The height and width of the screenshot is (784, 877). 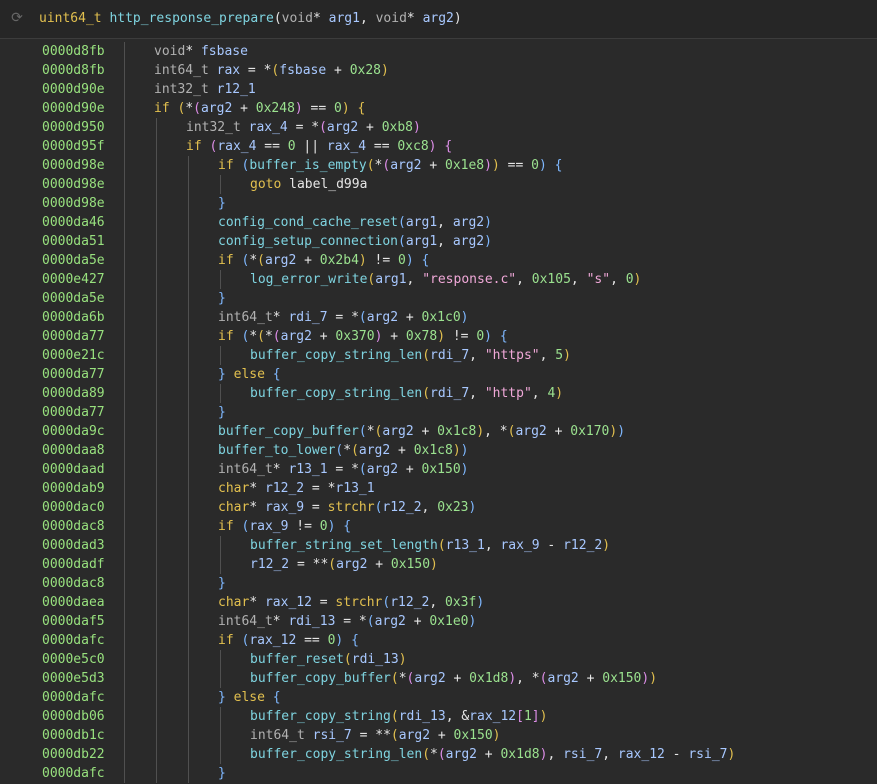 I want to click on line-code: char* r12_2 = *r13_1, so click(x=296, y=488).